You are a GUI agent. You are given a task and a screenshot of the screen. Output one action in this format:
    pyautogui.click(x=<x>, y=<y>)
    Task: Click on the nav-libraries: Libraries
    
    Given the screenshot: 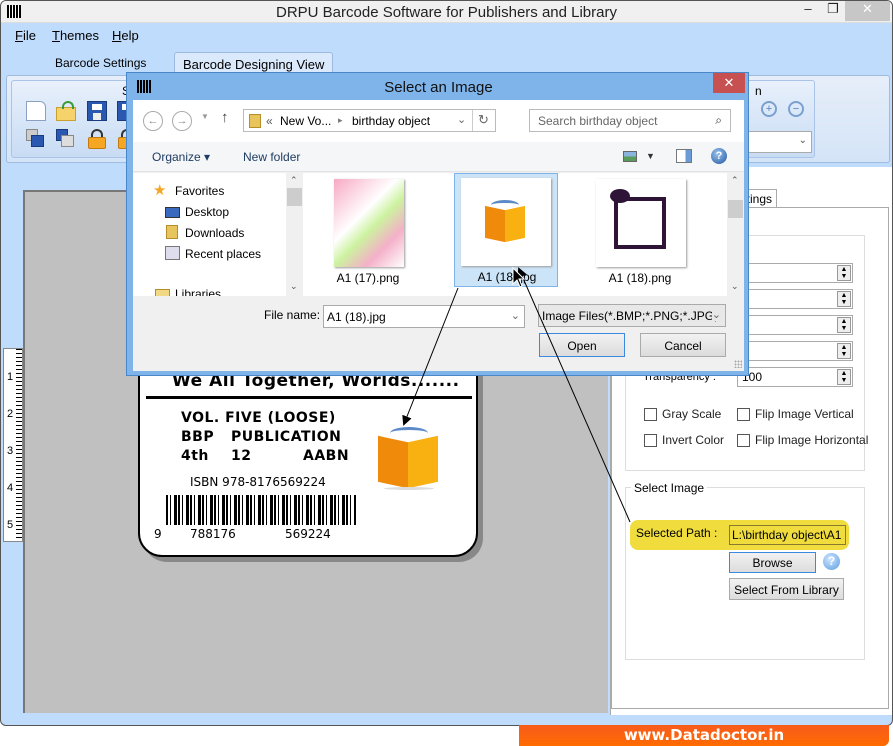 What is the action you would take?
    pyautogui.click(x=198, y=291)
    